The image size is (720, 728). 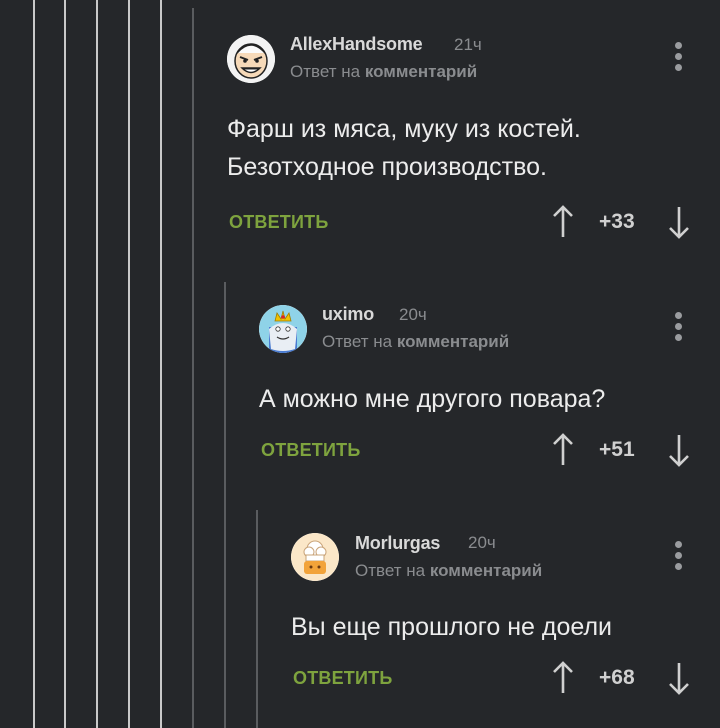 I want to click on rating-value: +51, so click(x=617, y=449).